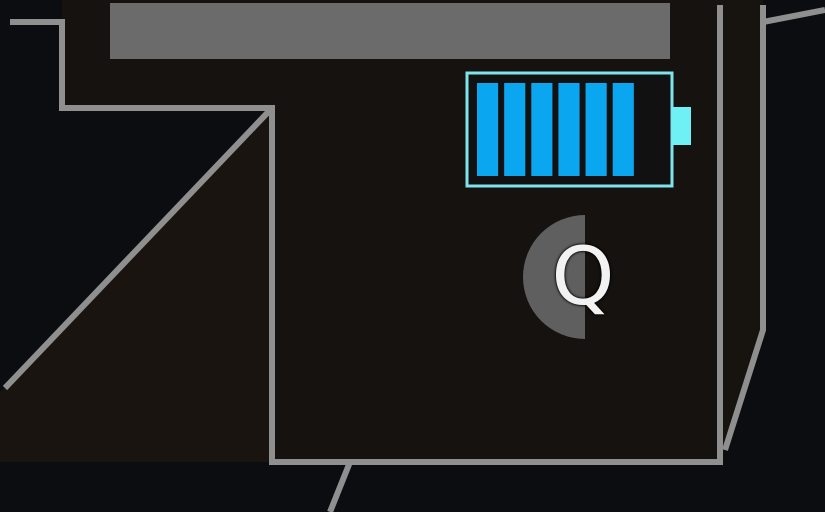  I want to click on ability-key-prompt: Q, so click(570, 277).